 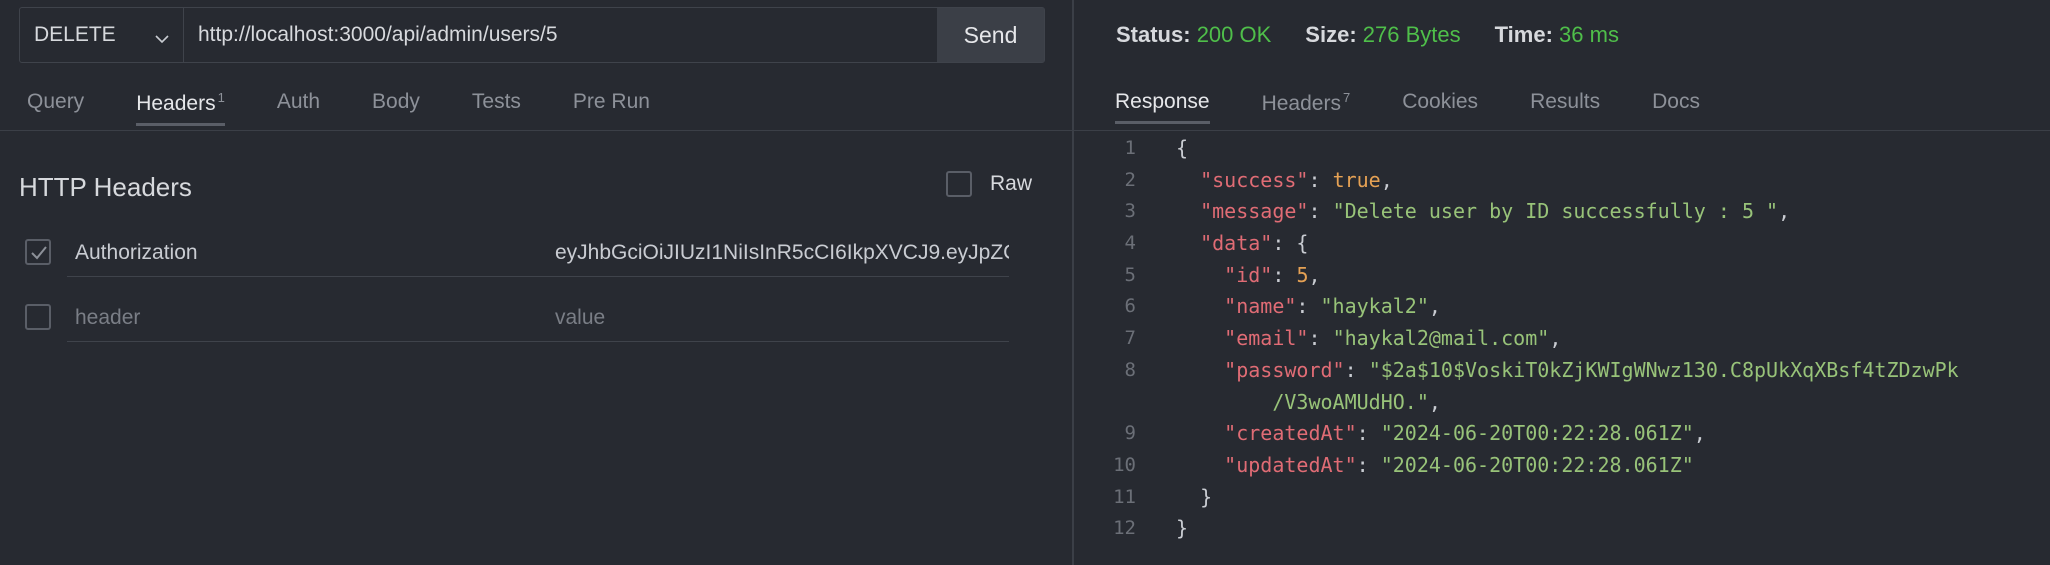 I want to click on tab-label: Query, so click(x=56, y=101).